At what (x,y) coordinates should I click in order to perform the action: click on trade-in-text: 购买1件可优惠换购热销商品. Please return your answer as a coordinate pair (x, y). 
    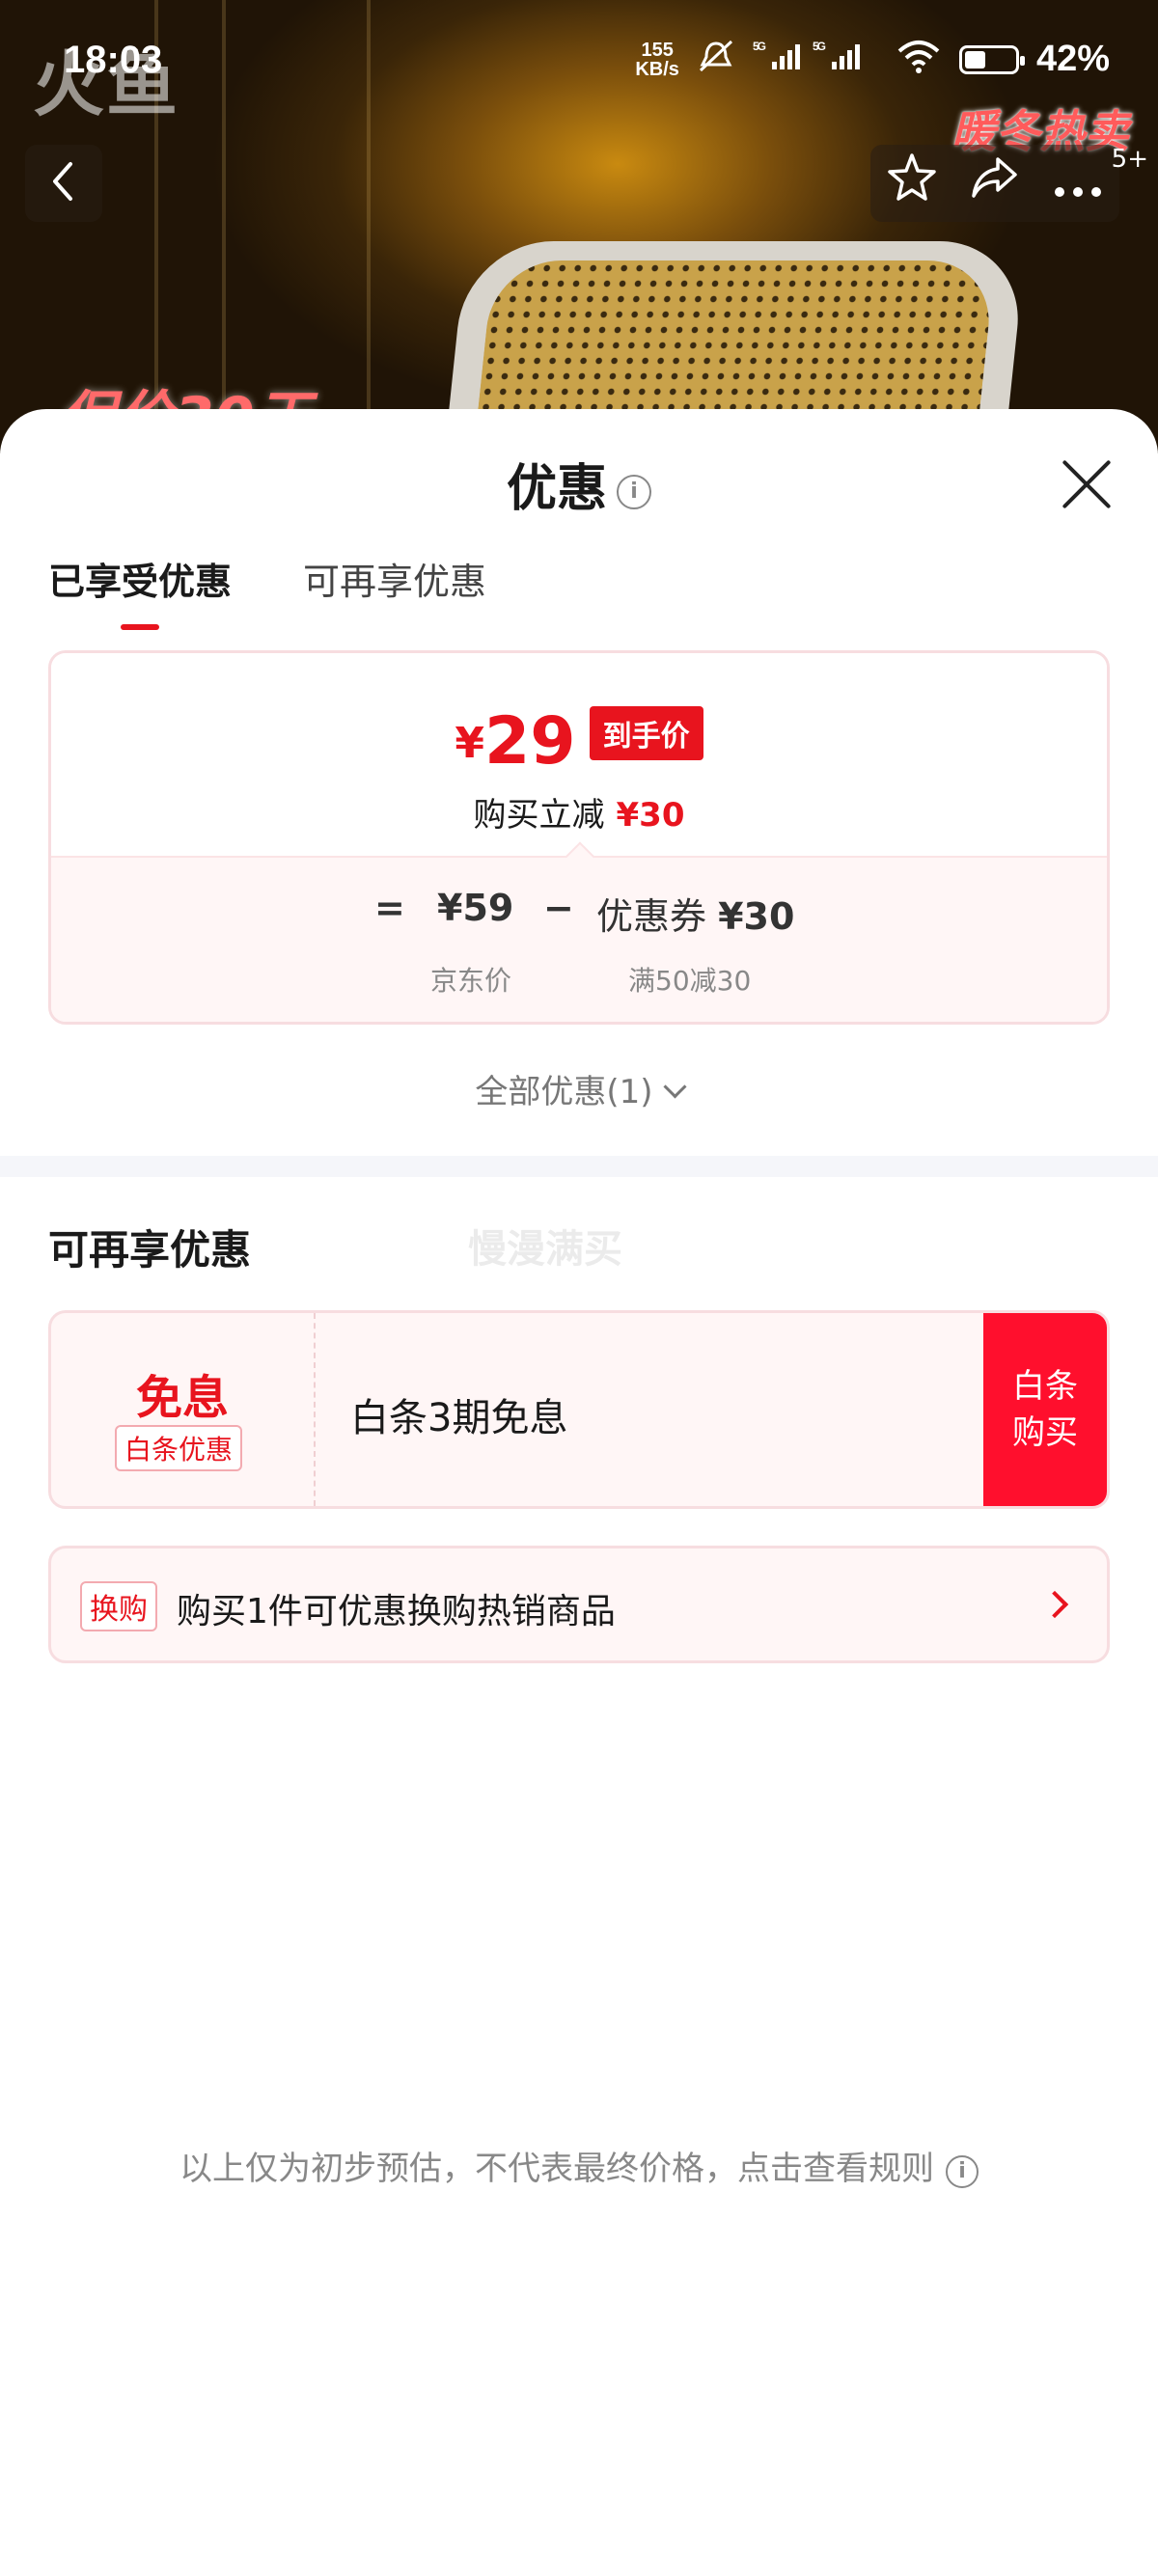
    Looking at the image, I should click on (396, 1612).